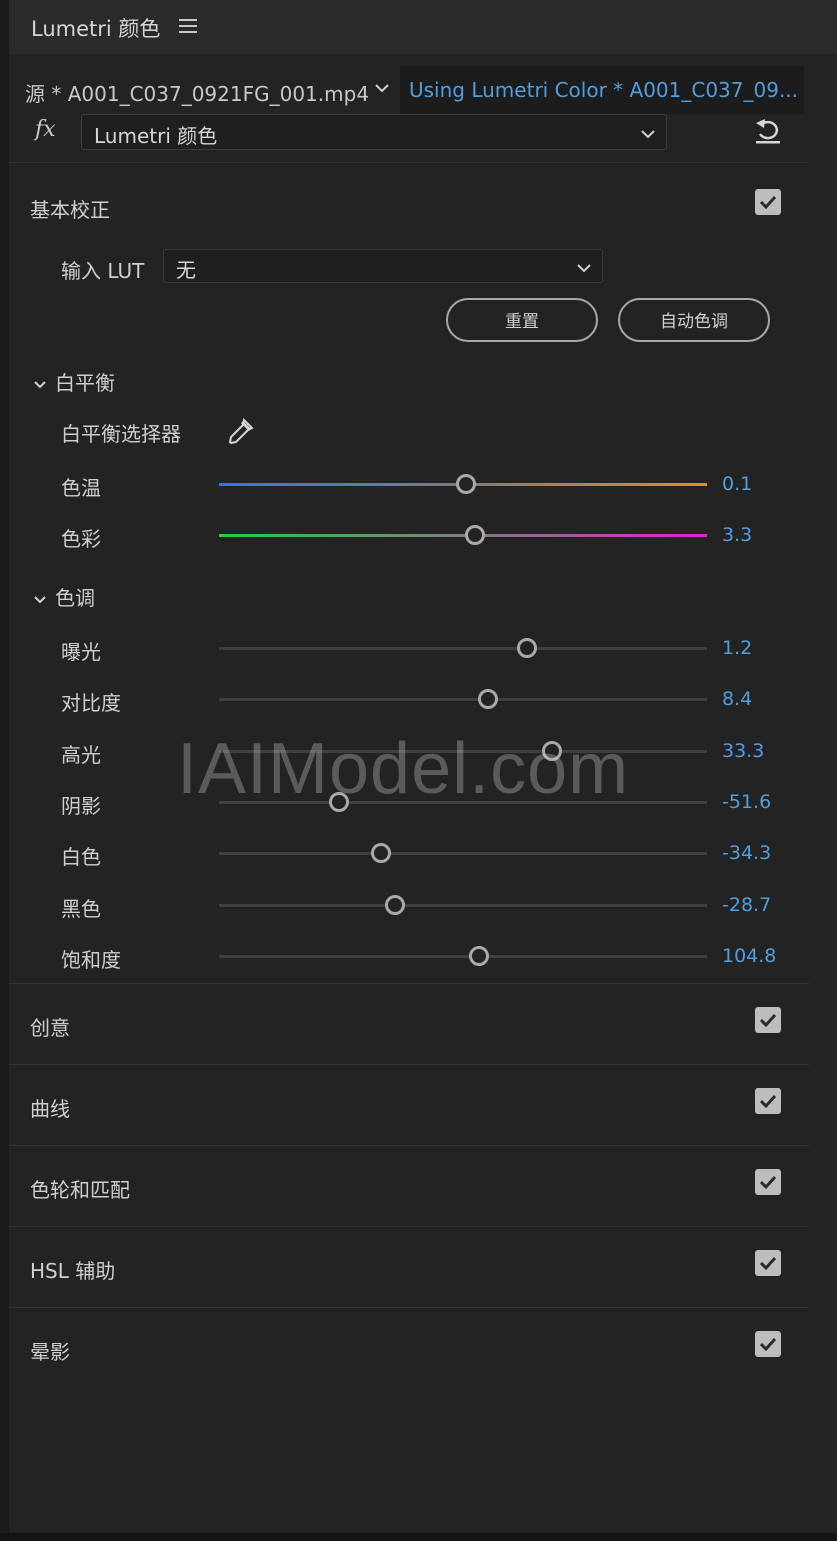  I want to click on slider-value: 104.8, so click(749, 956).